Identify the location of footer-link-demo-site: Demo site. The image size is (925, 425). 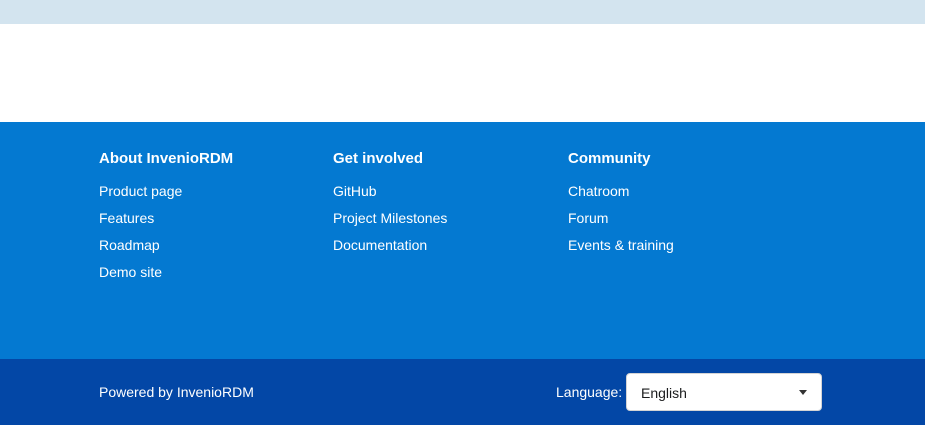
(130, 272).